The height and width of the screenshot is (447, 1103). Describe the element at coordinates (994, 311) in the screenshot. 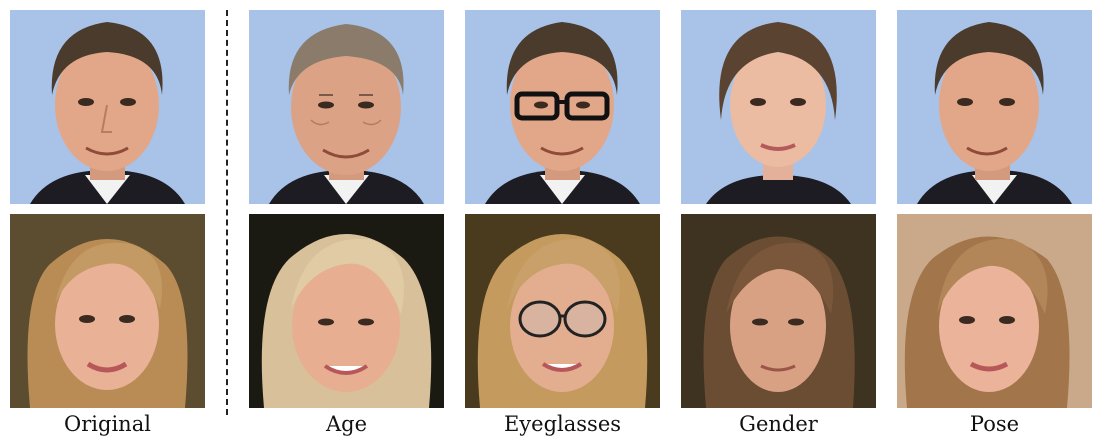

I see `image-woman-pose` at that location.